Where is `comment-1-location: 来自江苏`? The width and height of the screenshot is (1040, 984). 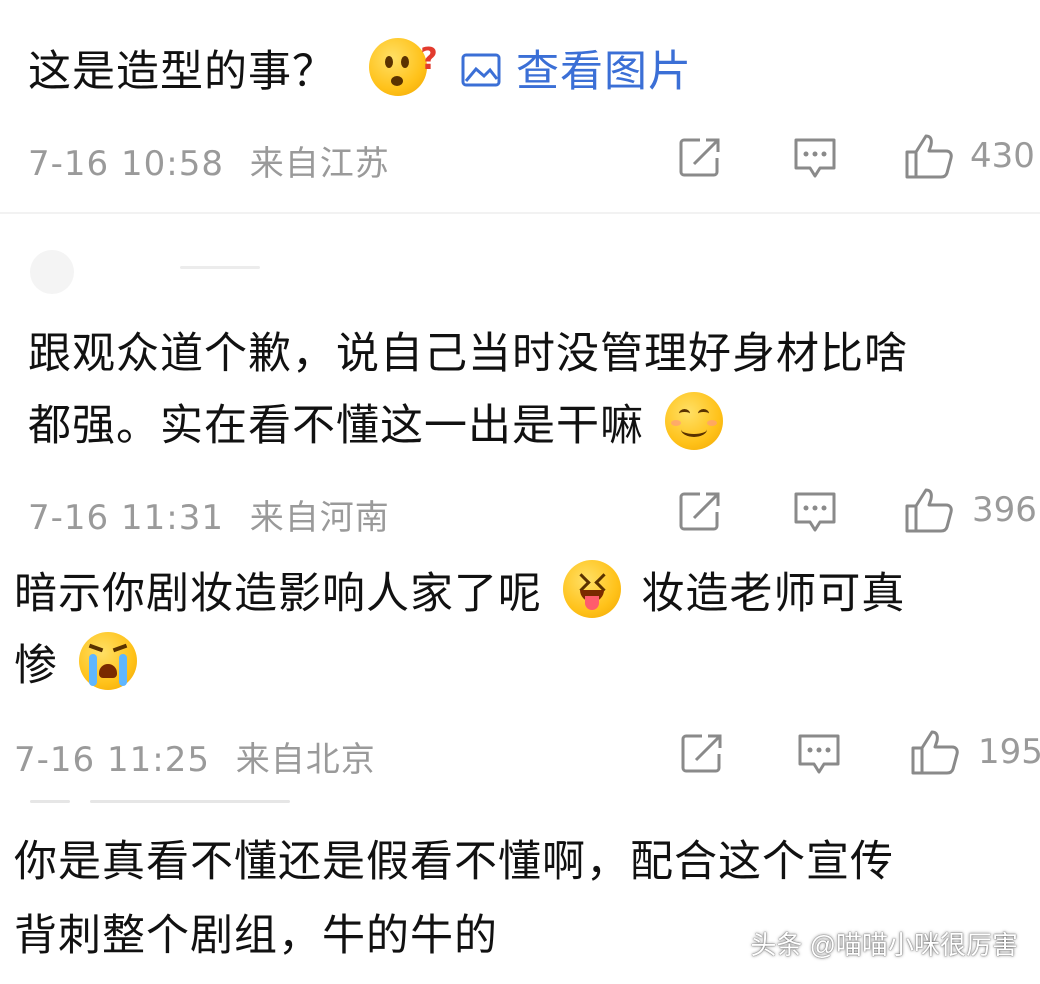 comment-1-location: 来自江苏 is located at coordinates (319, 164).